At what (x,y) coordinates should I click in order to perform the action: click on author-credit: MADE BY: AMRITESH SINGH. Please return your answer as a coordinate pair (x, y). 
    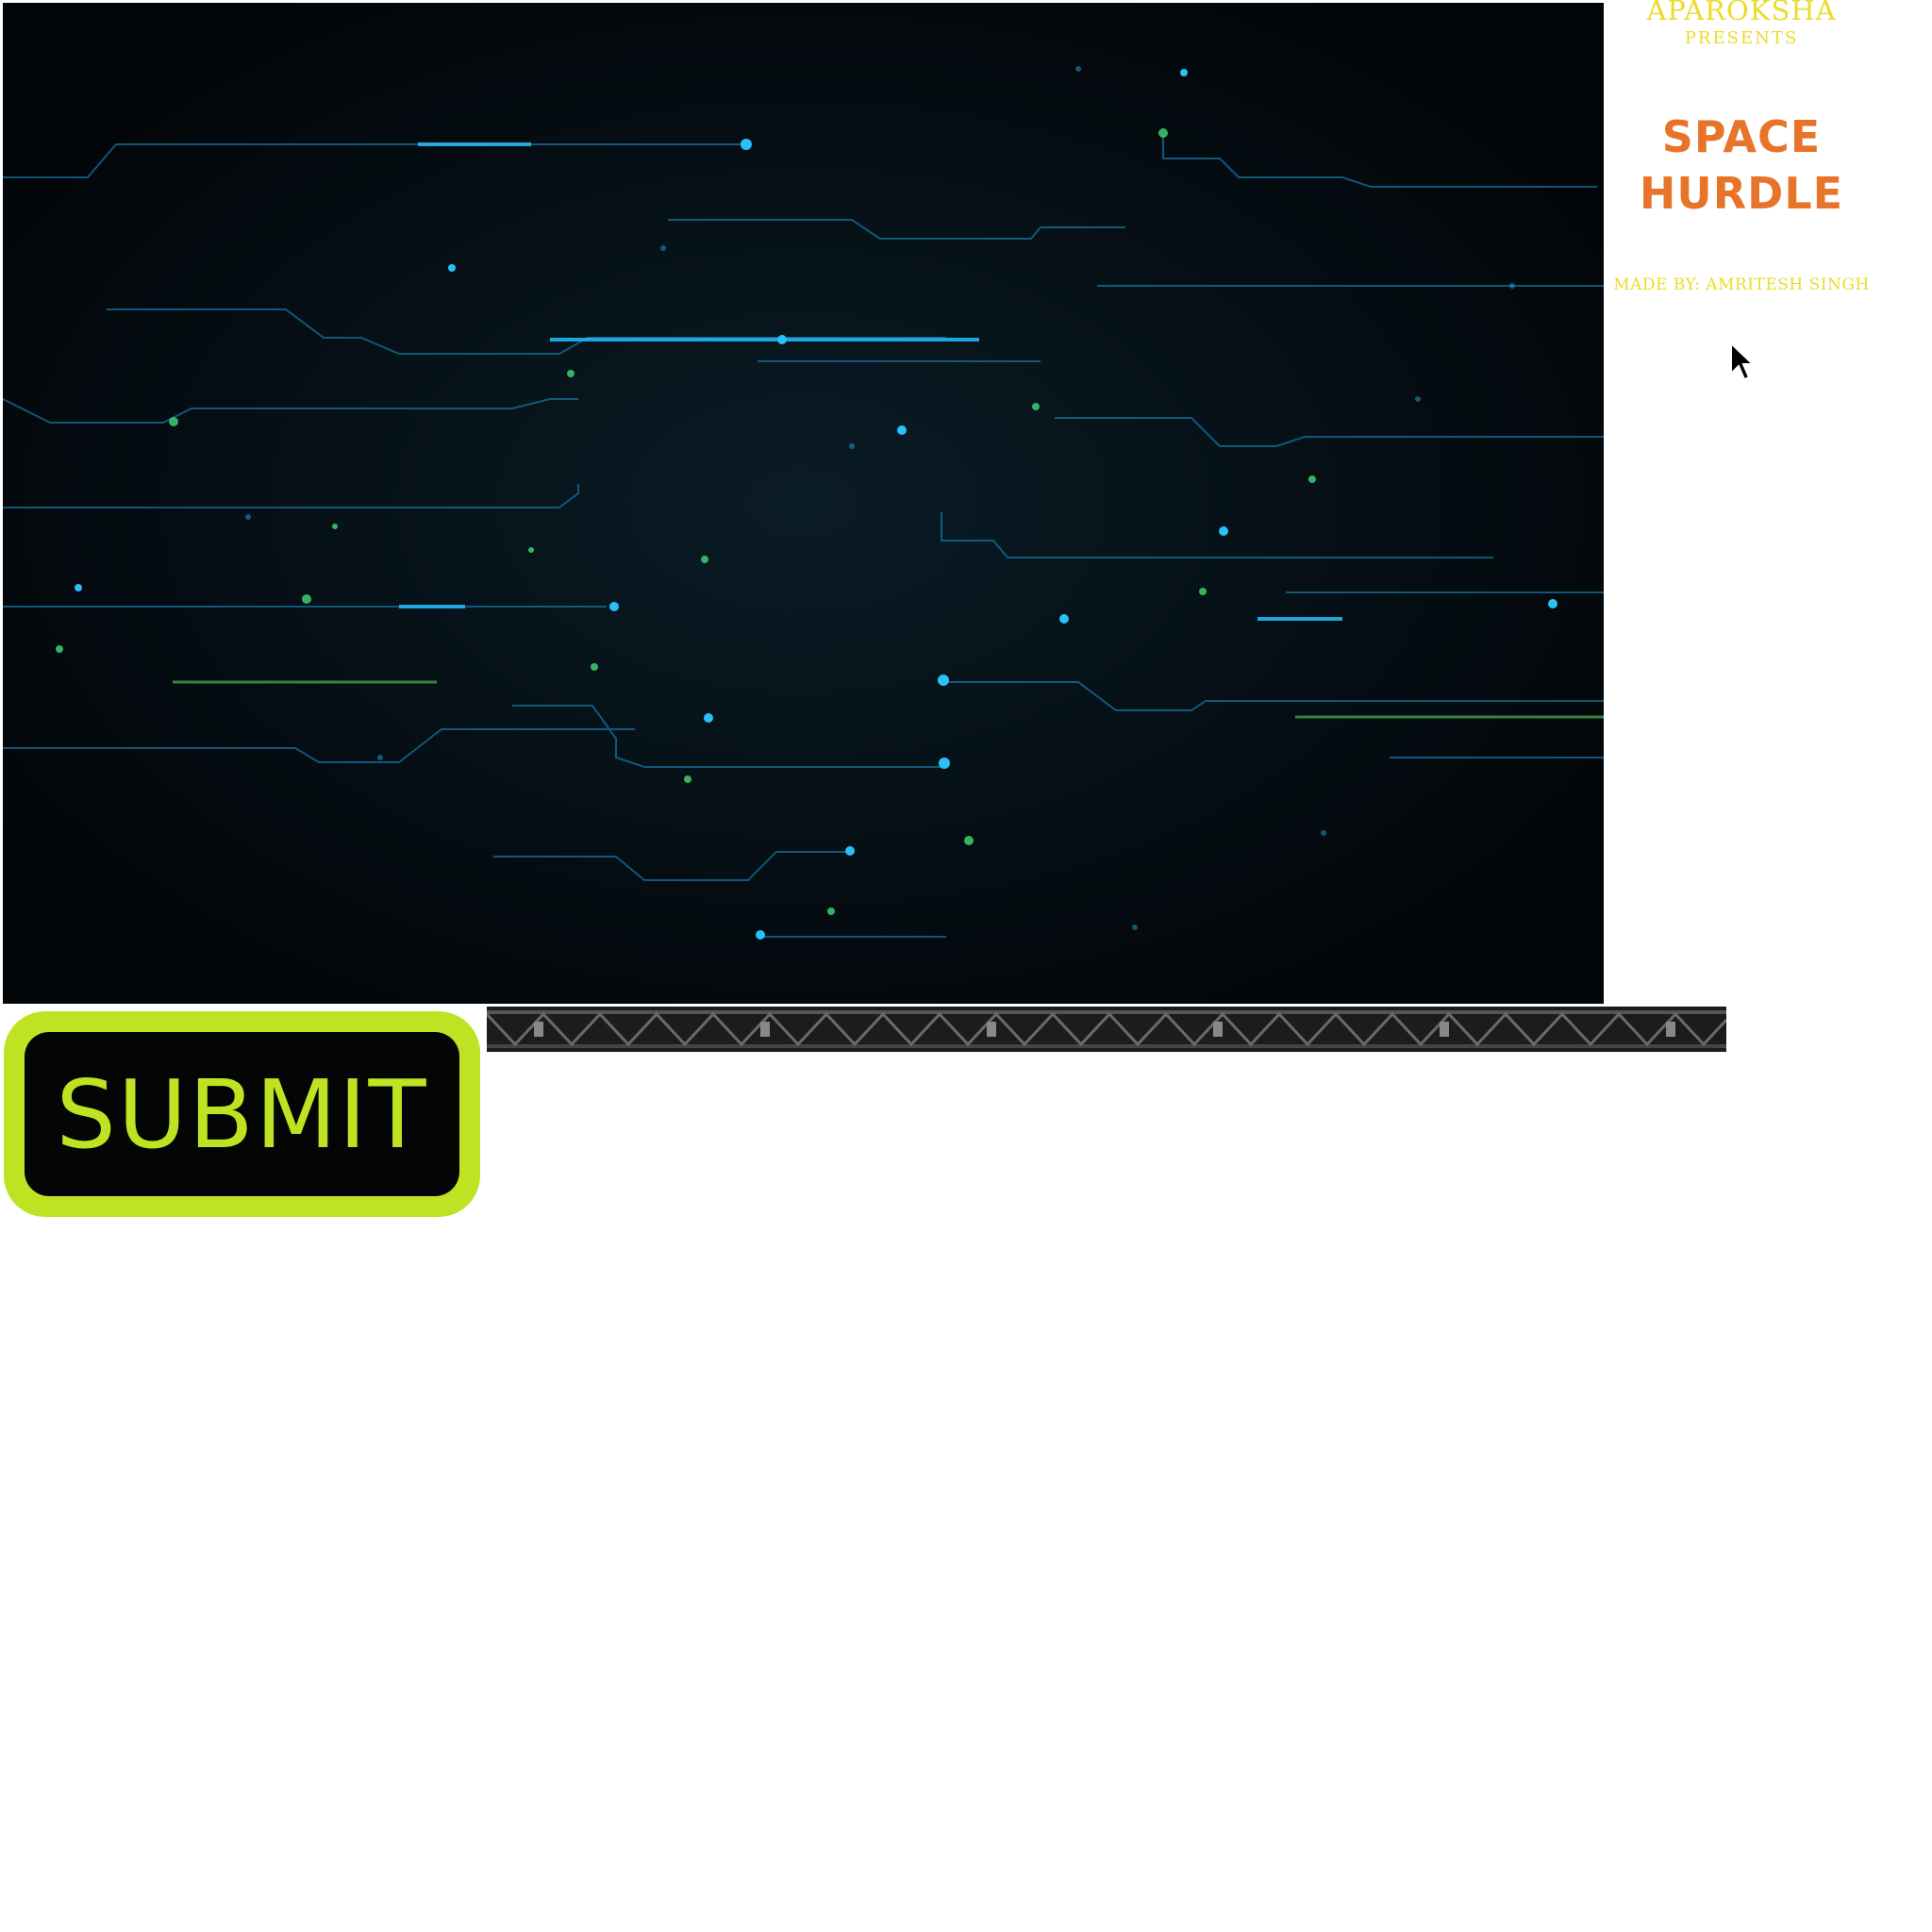
    Looking at the image, I should click on (1741, 285).